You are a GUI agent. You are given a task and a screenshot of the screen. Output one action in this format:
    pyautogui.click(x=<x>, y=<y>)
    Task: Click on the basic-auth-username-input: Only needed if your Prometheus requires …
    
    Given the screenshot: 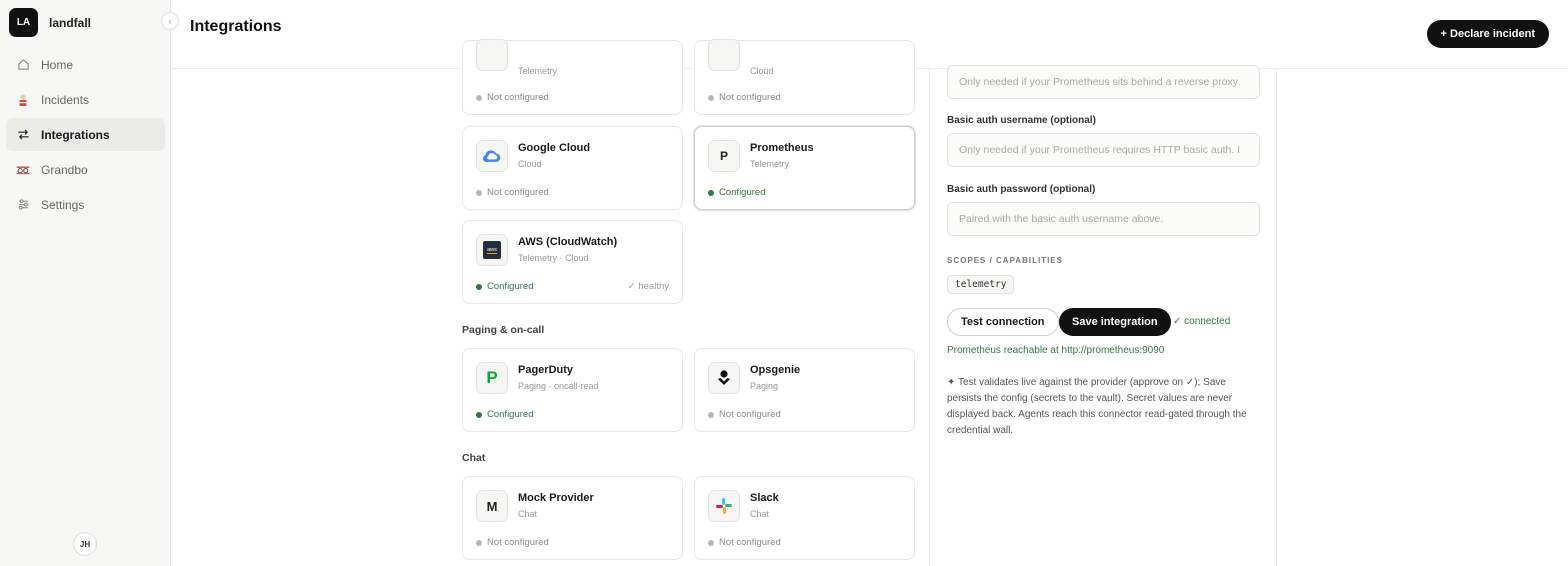 What is the action you would take?
    pyautogui.click(x=1103, y=150)
    